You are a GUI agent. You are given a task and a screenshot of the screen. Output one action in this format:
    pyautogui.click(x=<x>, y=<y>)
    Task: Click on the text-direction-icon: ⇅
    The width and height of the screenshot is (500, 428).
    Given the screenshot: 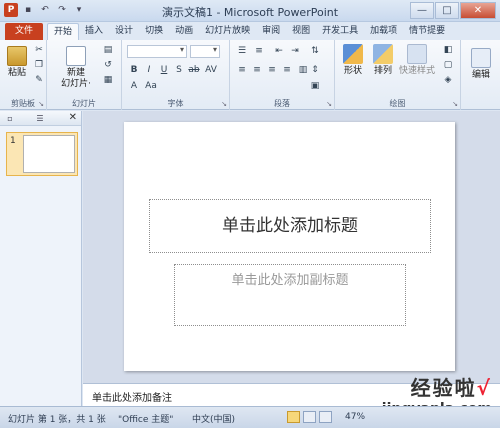 What is the action you would take?
    pyautogui.click(x=315, y=51)
    